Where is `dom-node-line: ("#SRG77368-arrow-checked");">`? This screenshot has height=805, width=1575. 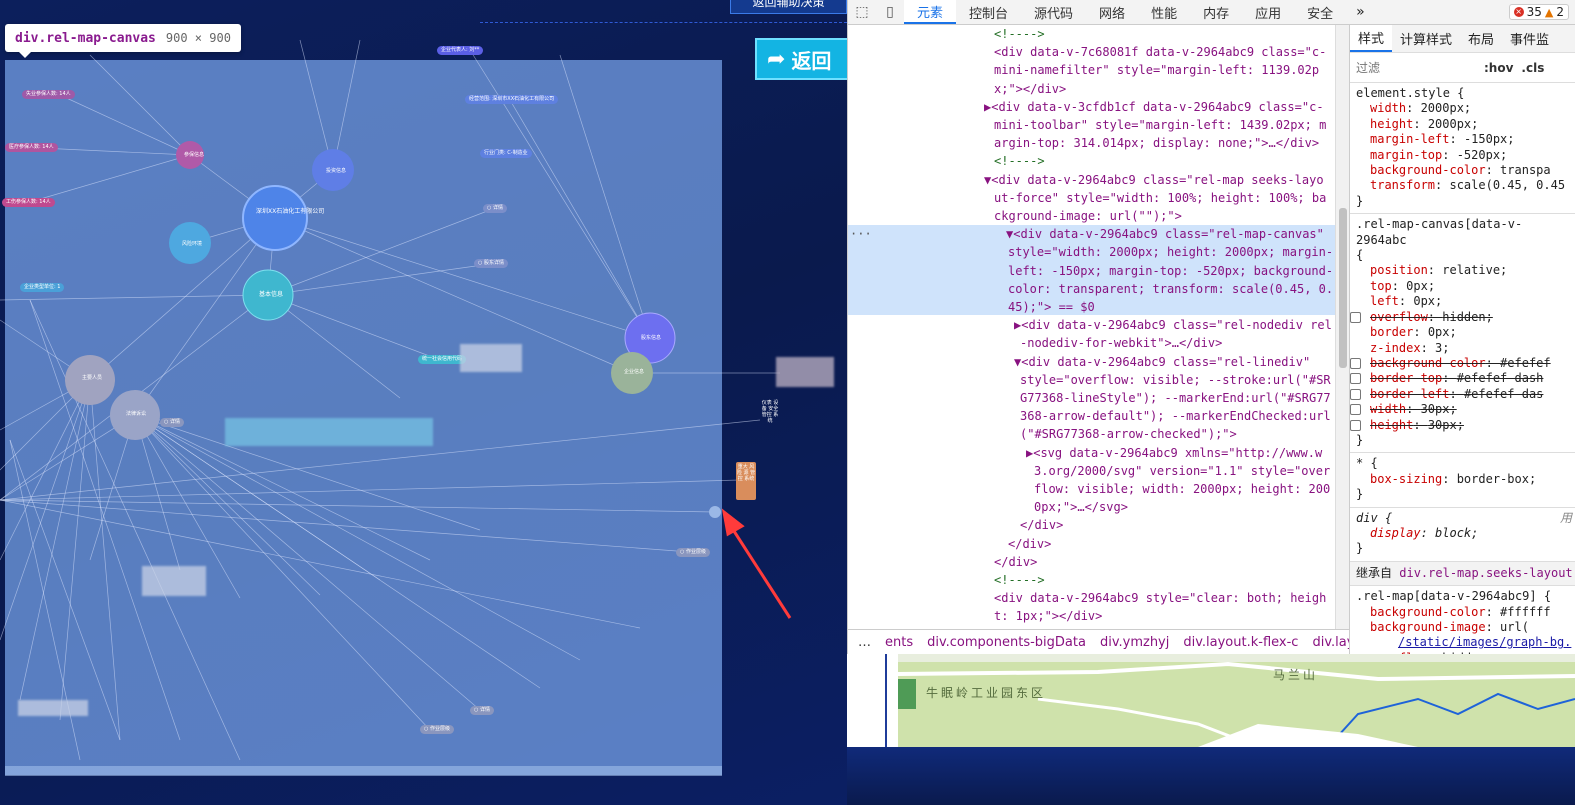 dom-node-line: ("#SRG77368-arrow-checked");"> is located at coordinates (1128, 434).